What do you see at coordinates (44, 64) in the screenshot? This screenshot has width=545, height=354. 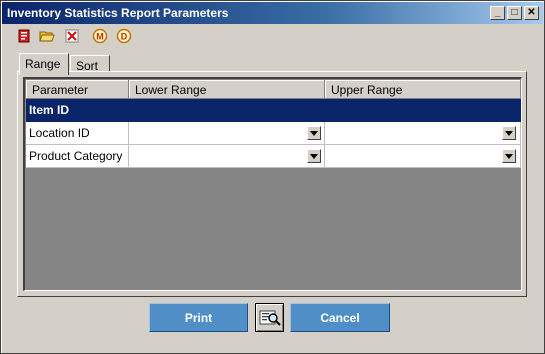 I see `tab-range: Range` at bounding box center [44, 64].